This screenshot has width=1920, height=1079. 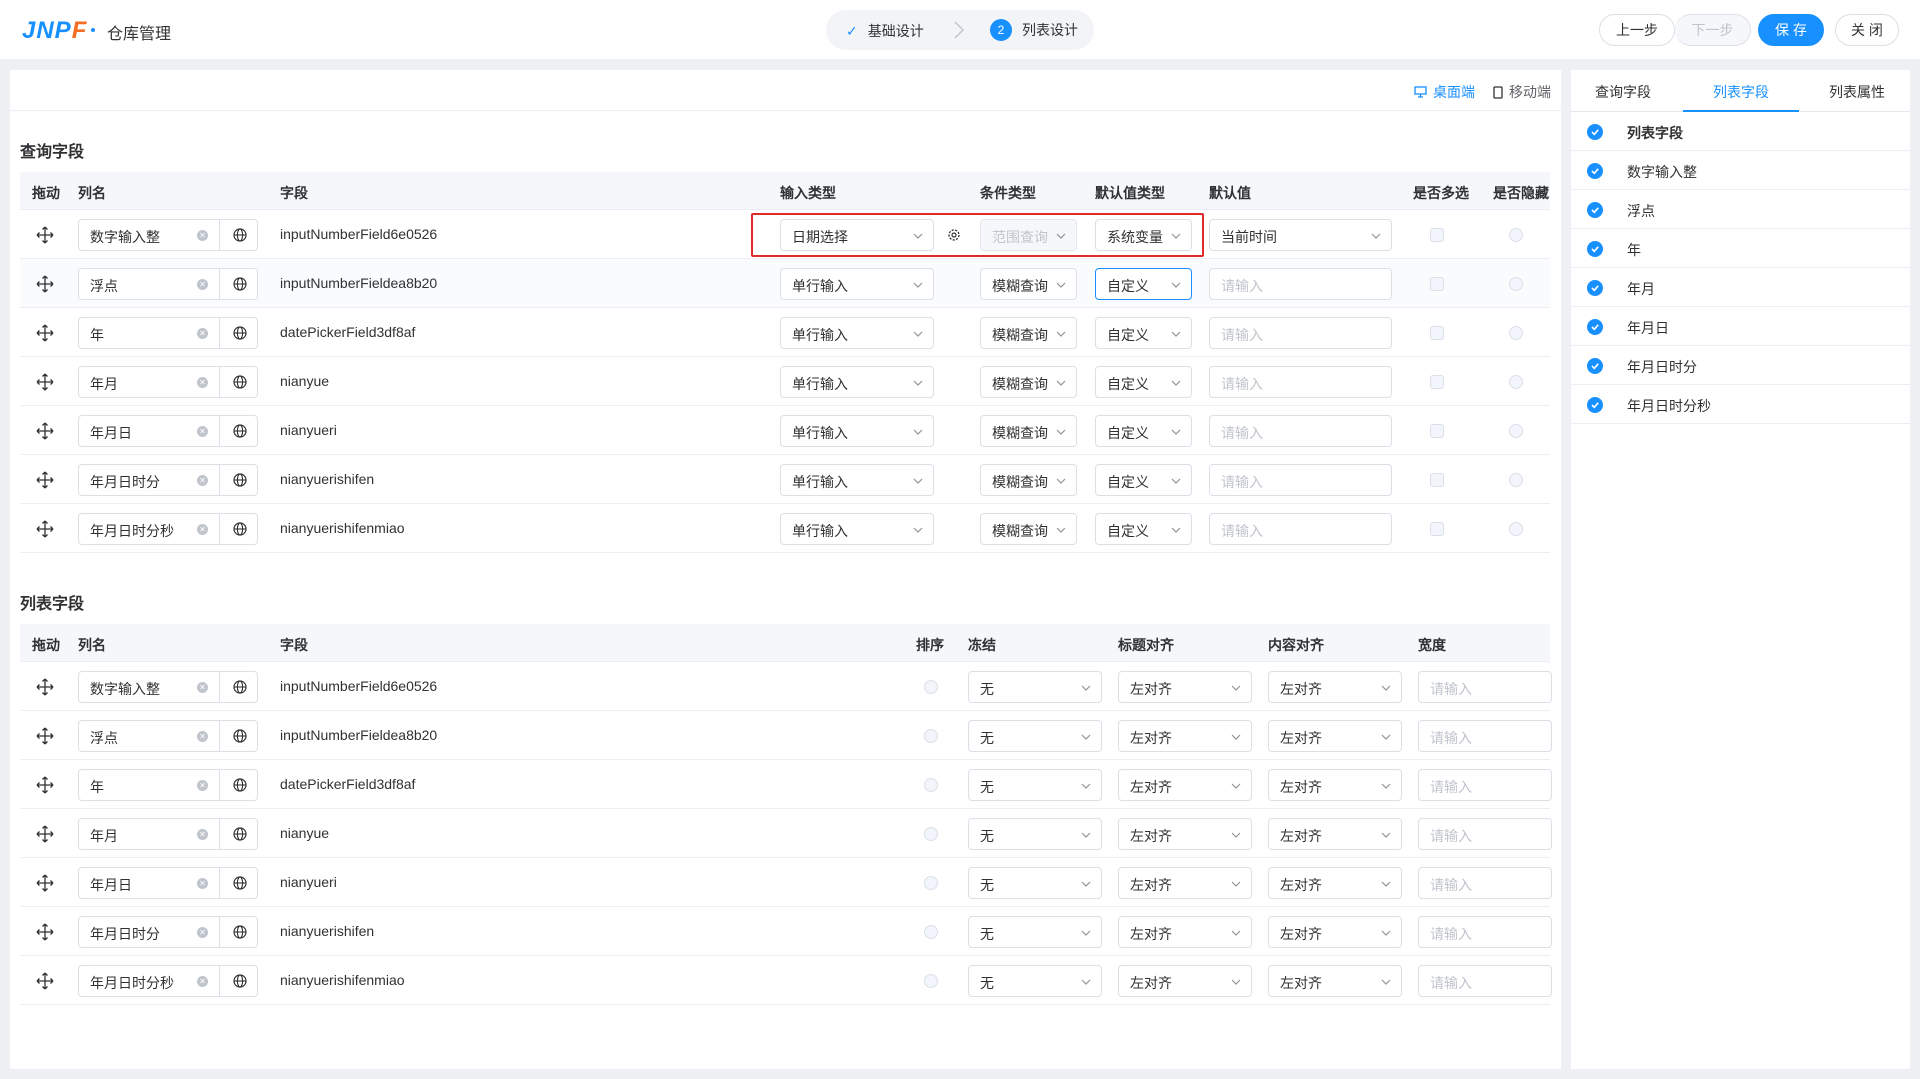 I want to click on tab-list-properties: 列表属性, so click(x=1857, y=92).